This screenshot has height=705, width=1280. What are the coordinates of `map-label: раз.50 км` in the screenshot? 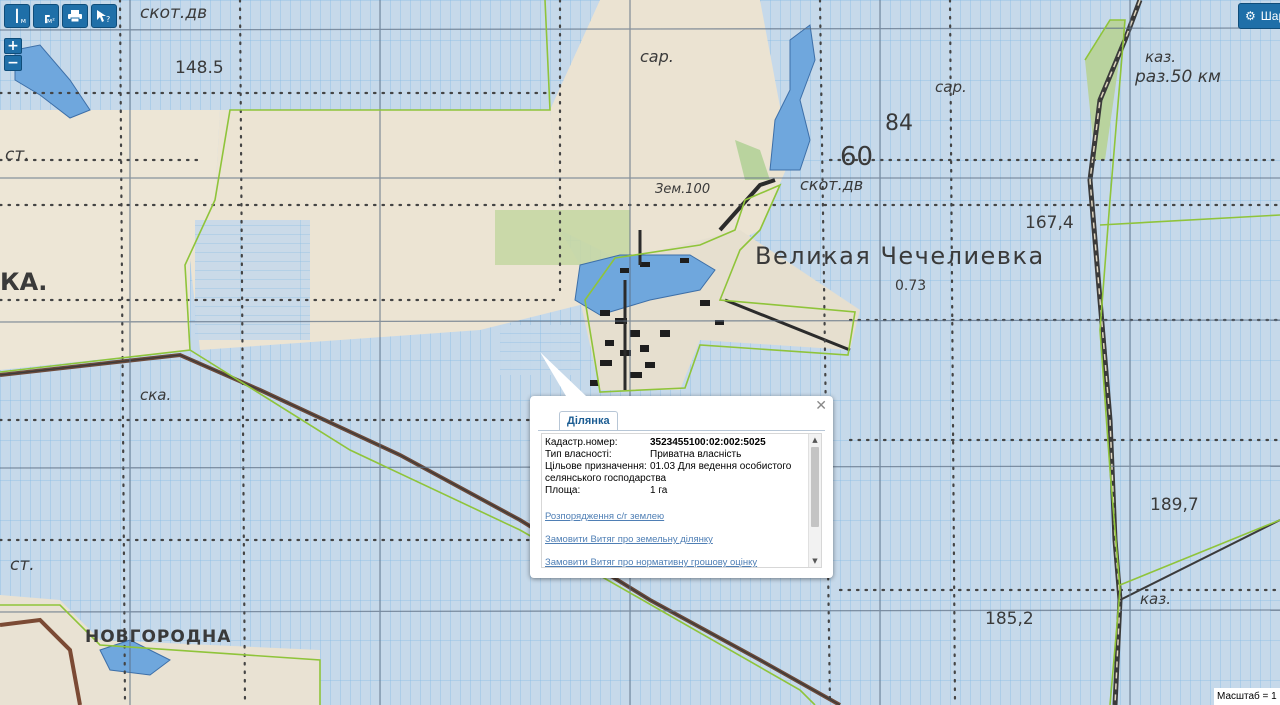 It's located at (1177, 77).